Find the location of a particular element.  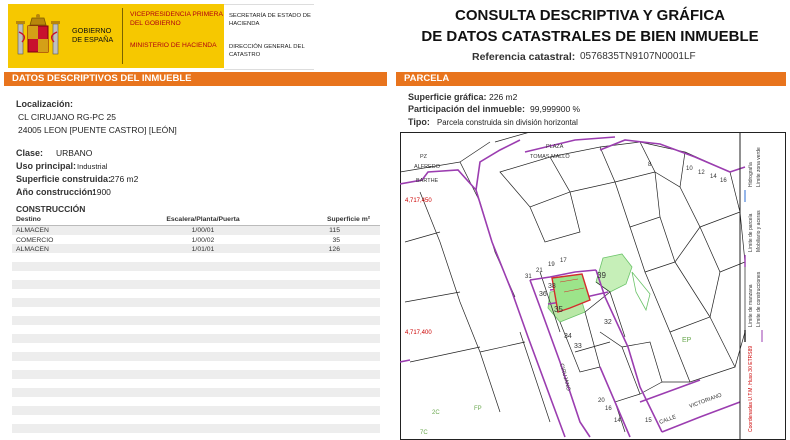

descriptive-data-header: DATOS DESCRIPTIVOS DEL INMUEBLE is located at coordinates (195, 79).